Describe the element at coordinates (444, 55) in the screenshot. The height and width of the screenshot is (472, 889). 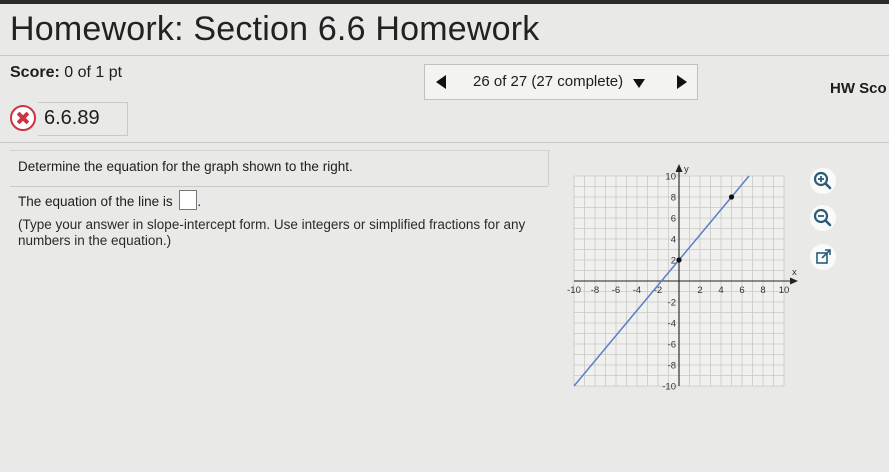
I see `title-divider` at that location.